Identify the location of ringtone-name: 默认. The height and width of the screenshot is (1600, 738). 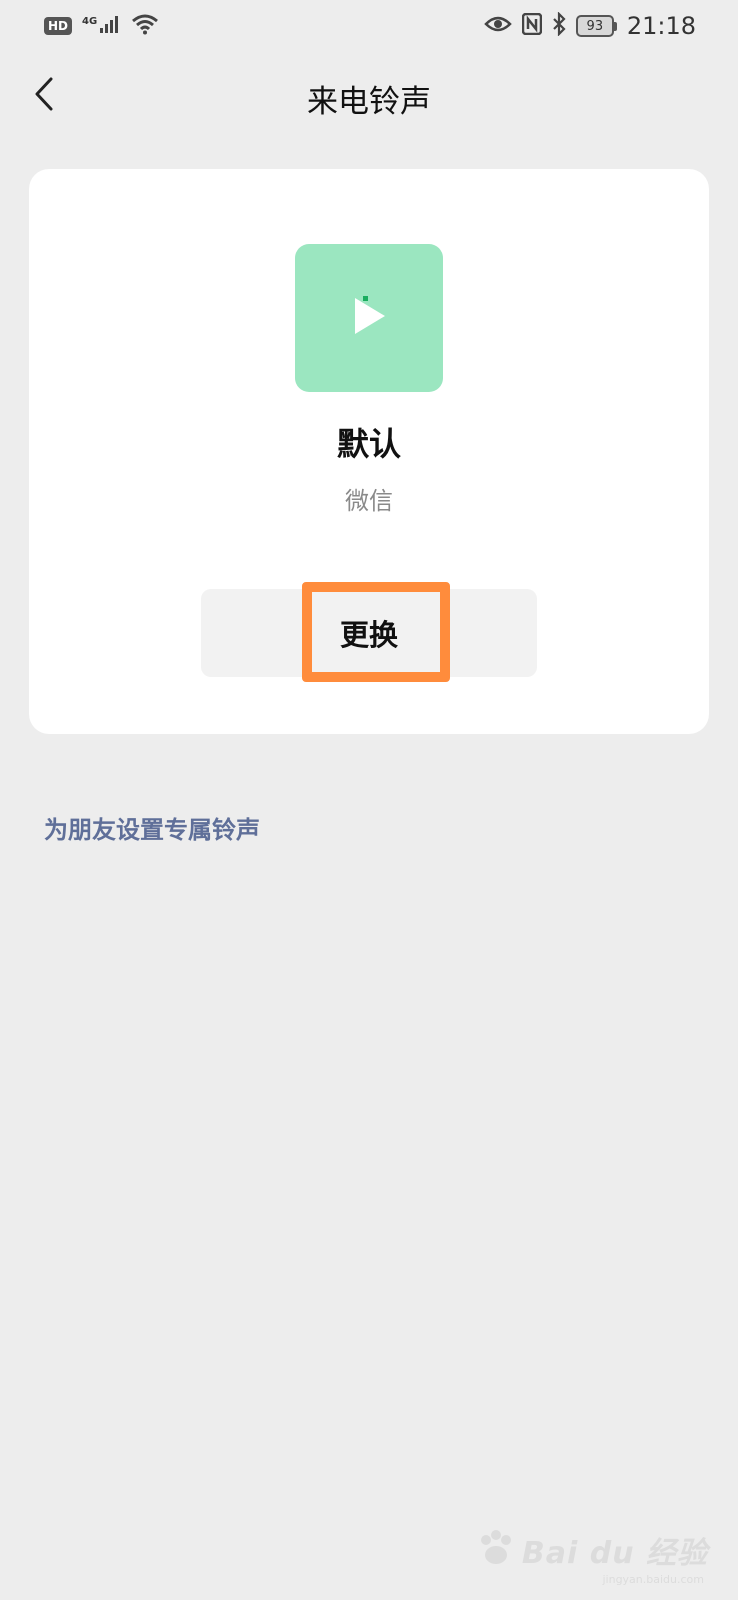
(368, 444).